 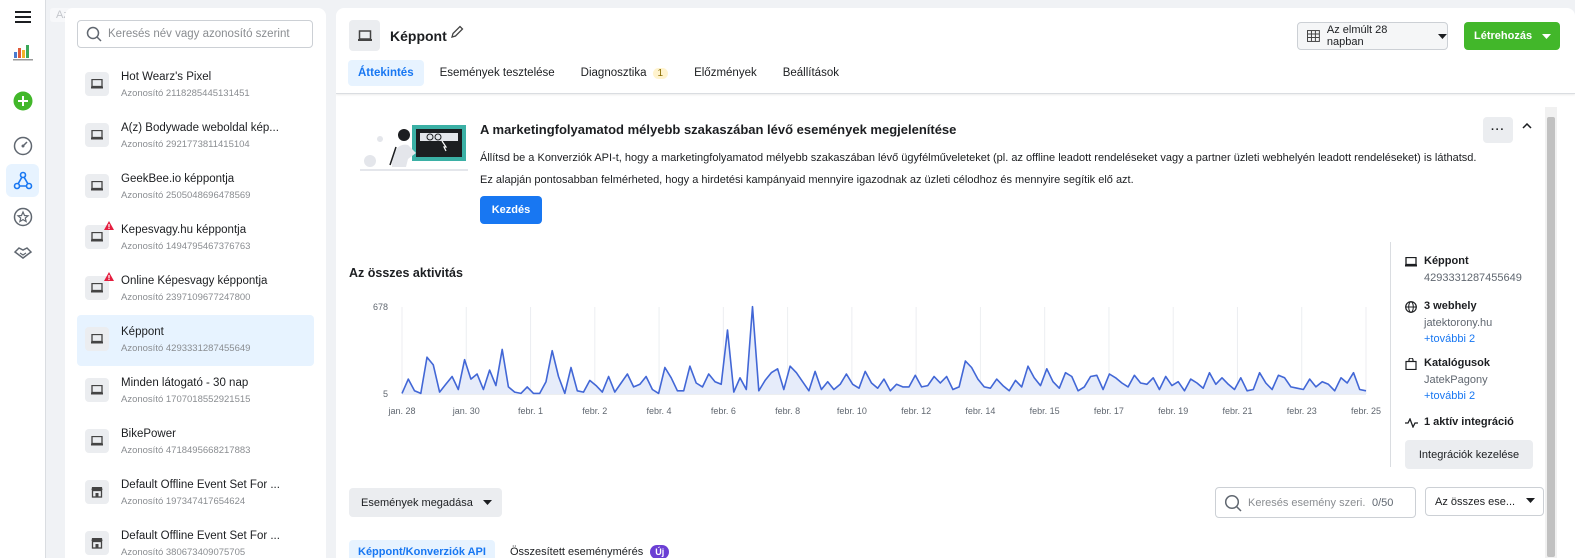 I want to click on info-websites: 3 webhely jatektorony.hu +további 2, so click(x=1448, y=322).